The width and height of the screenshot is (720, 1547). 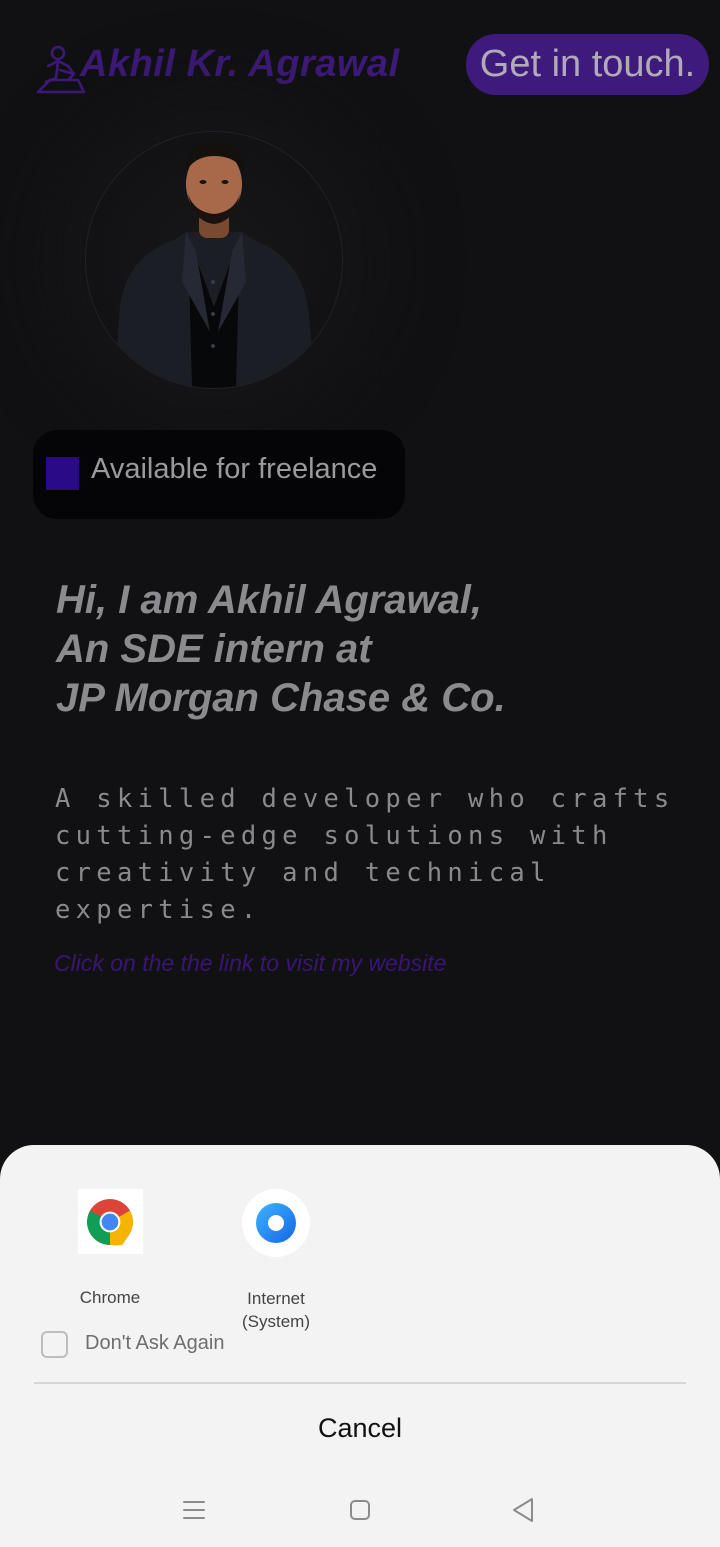 I want to click on get-in-touch-button: Get in touch., so click(x=587, y=64).